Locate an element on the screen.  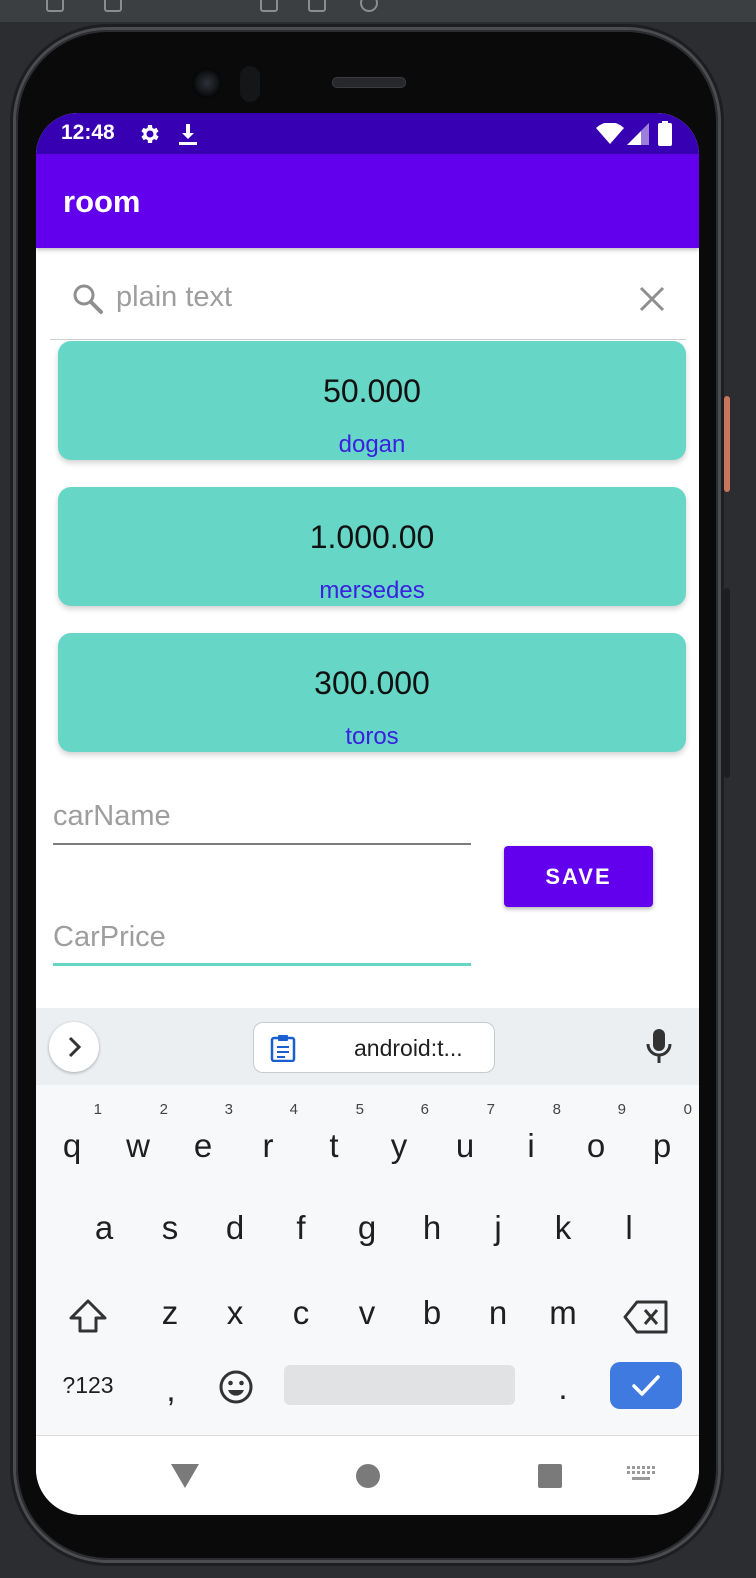
key-l: l is located at coordinates (629, 1228).